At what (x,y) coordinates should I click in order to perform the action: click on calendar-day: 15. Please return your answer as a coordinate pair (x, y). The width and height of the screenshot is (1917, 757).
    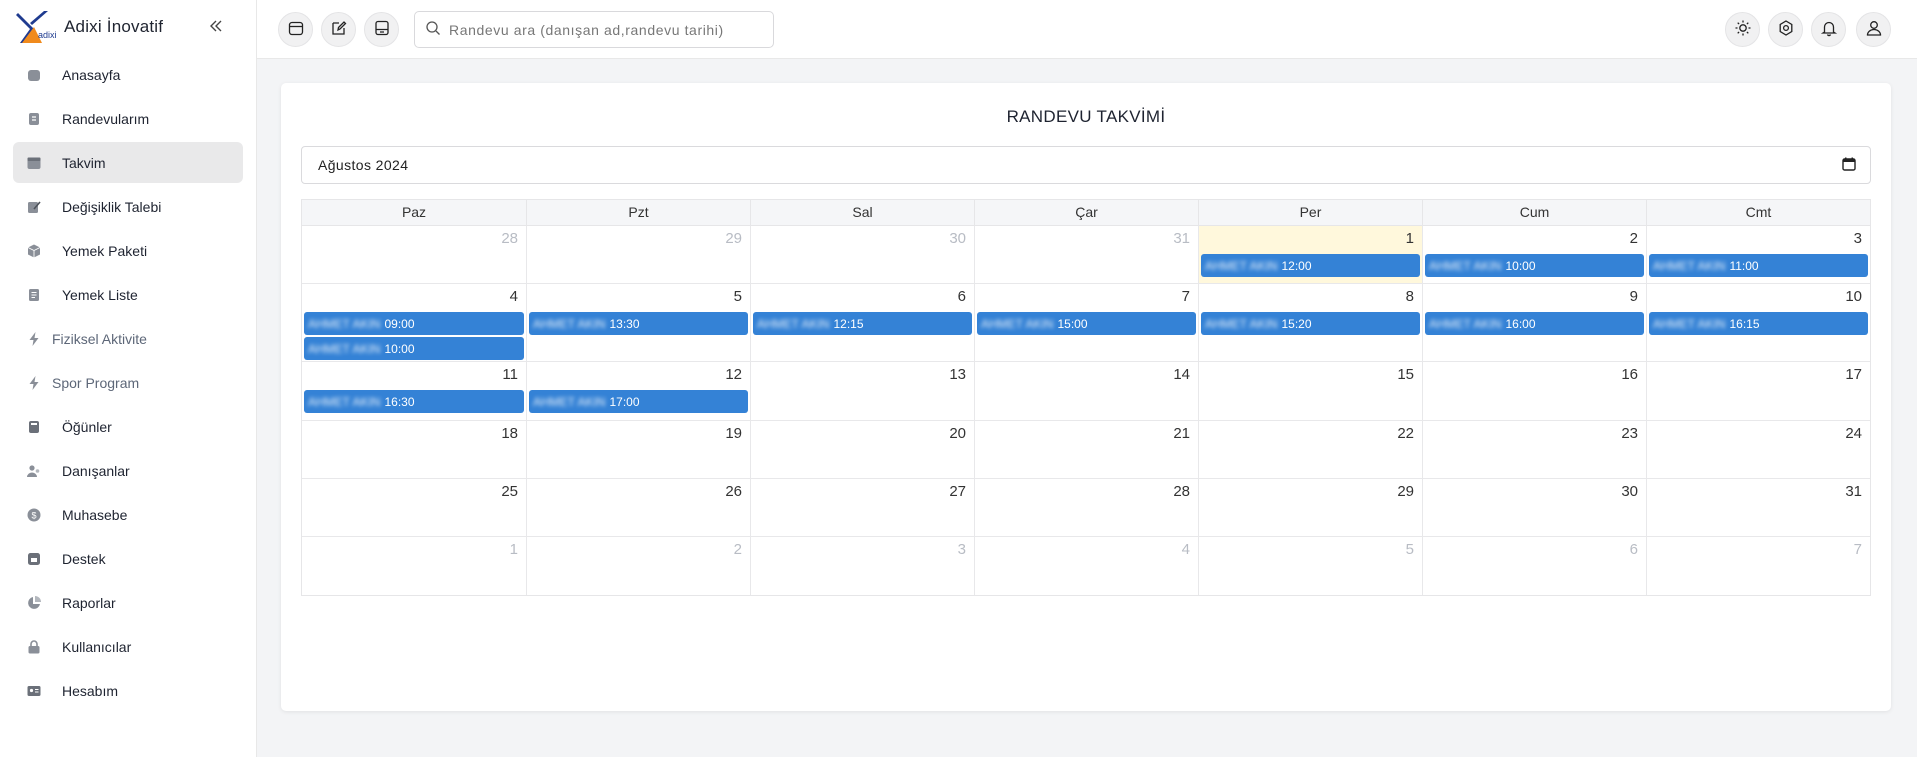
    Looking at the image, I should click on (1310, 391).